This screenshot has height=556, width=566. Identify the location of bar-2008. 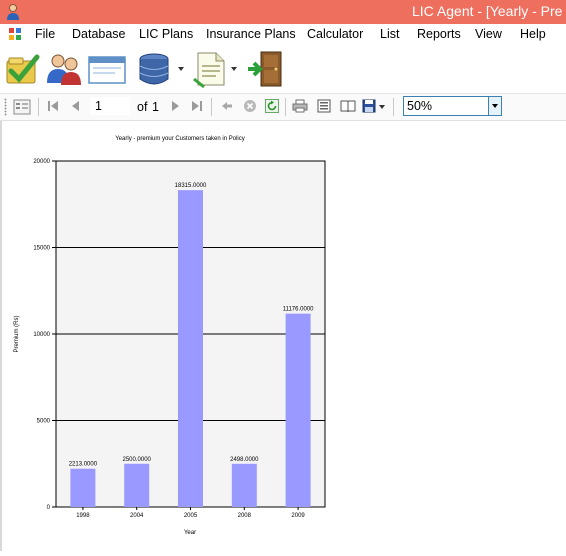
(244, 485).